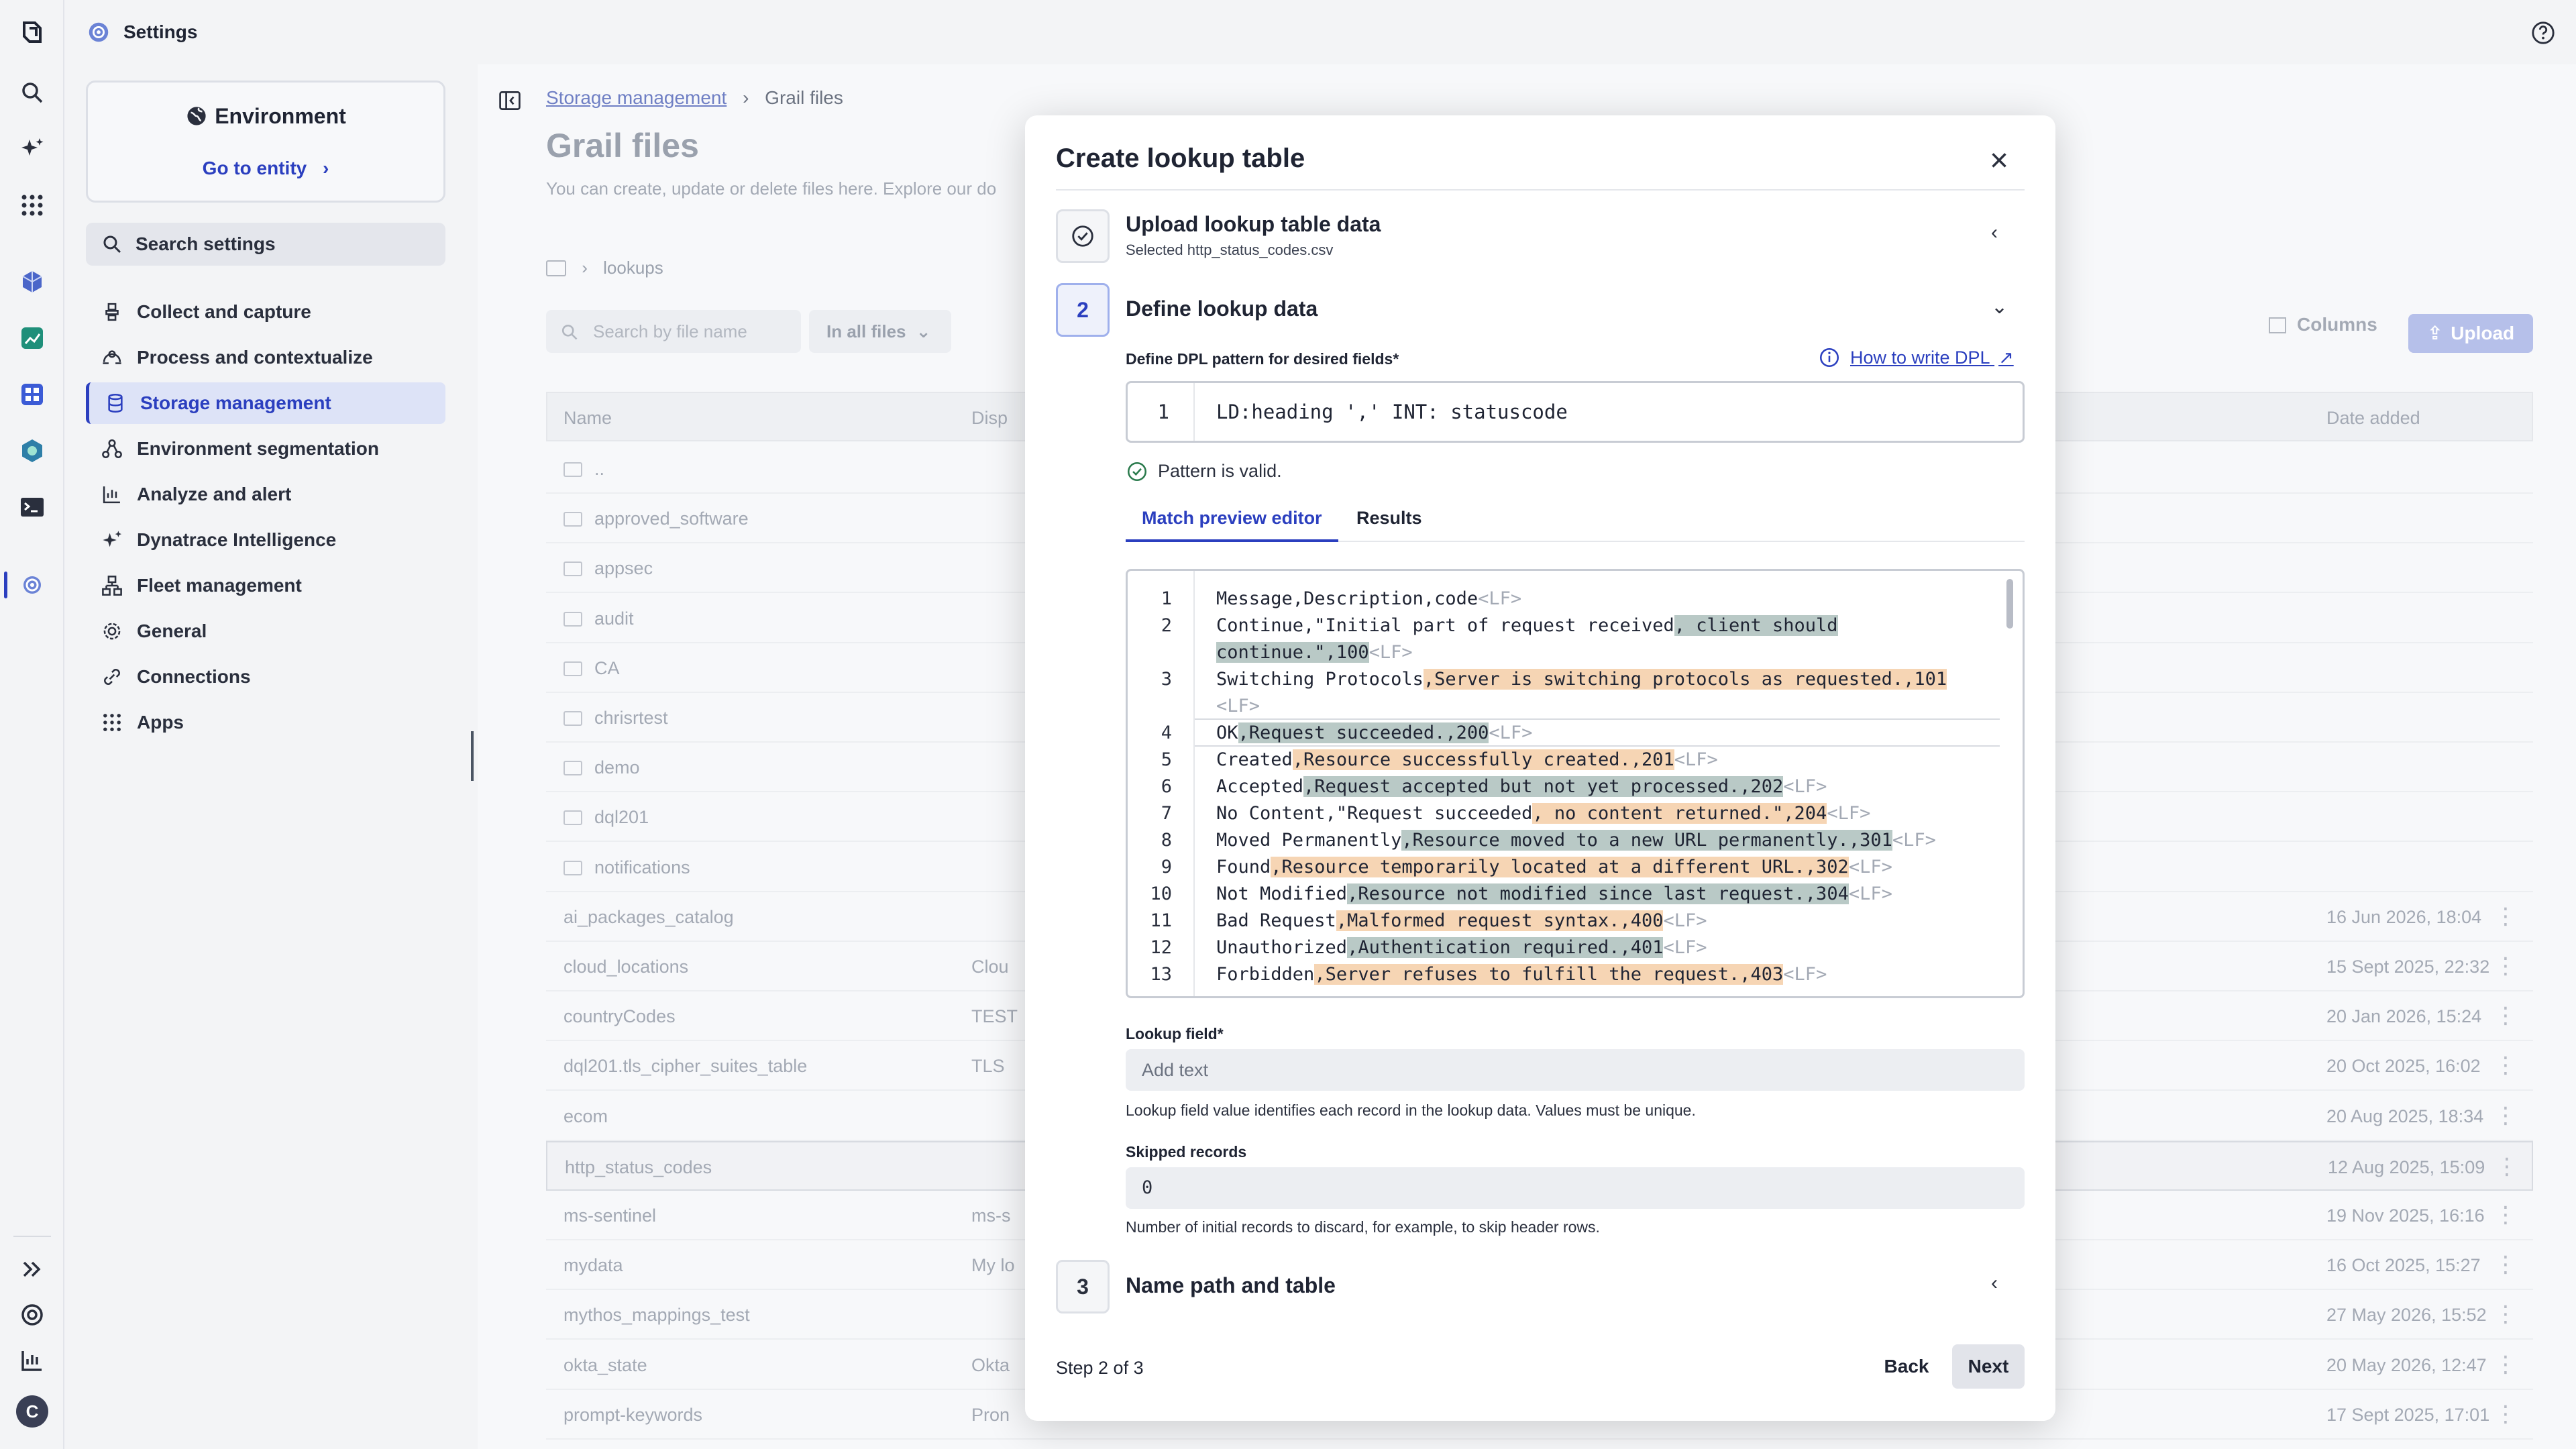 The image size is (2576, 1449). What do you see at coordinates (32, 507) in the screenshot?
I see `app-terminal-icon` at bounding box center [32, 507].